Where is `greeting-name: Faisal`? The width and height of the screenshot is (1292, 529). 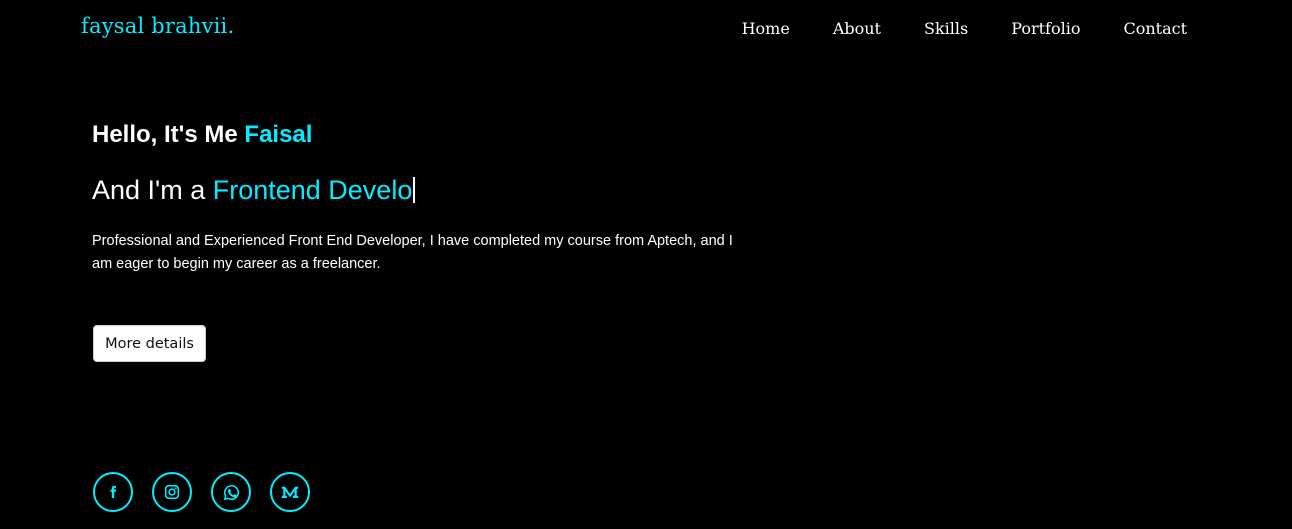
greeting-name: Faisal is located at coordinates (278, 134).